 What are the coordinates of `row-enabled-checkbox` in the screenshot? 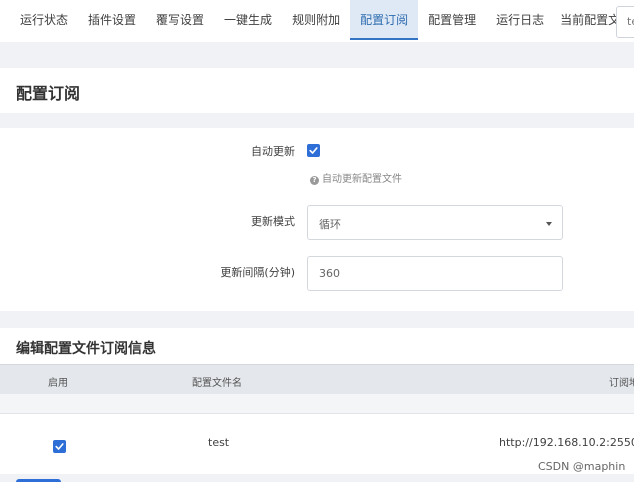 It's located at (59, 446).